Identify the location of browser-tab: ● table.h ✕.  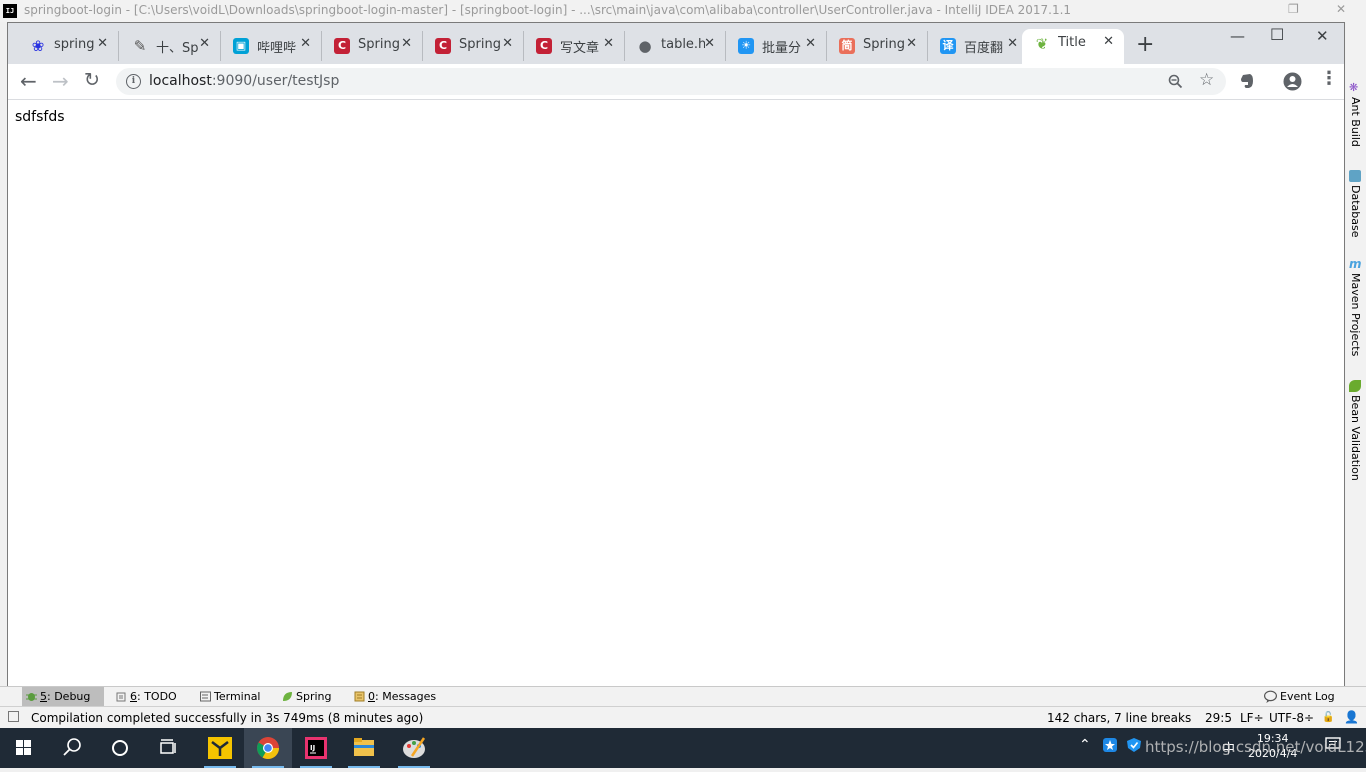
(675, 46).